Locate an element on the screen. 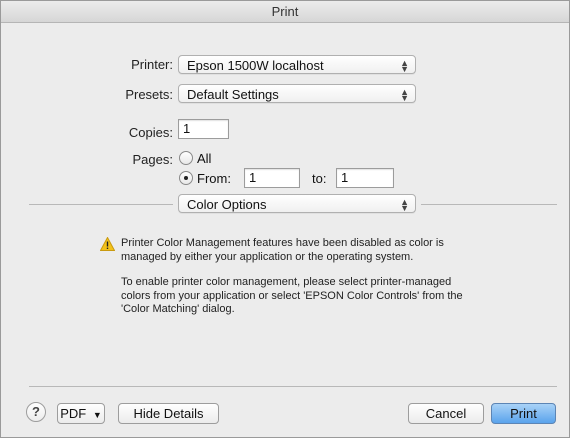 This screenshot has height=438, width=570. help-button: ? is located at coordinates (36, 412).